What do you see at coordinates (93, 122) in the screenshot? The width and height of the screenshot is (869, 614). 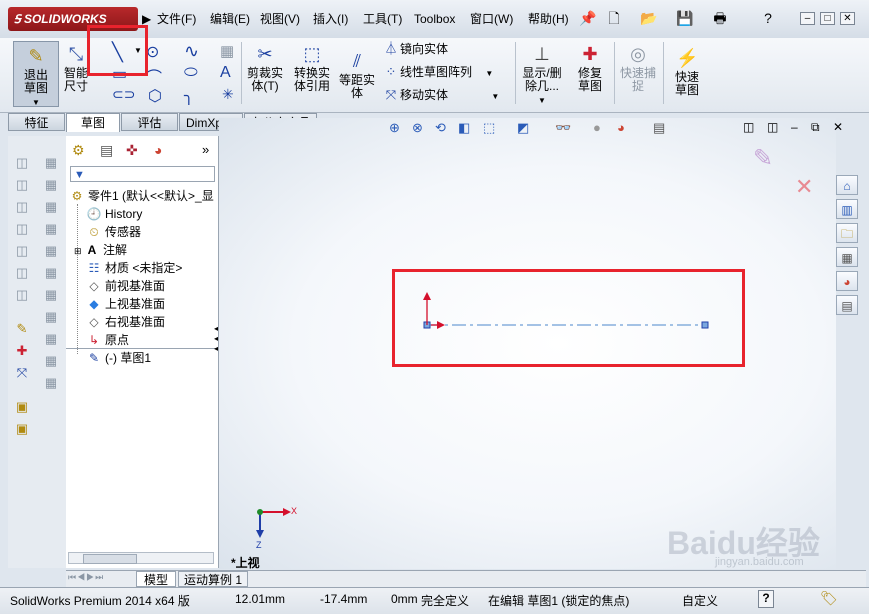 I see `tab-sketch: 草图` at bounding box center [93, 122].